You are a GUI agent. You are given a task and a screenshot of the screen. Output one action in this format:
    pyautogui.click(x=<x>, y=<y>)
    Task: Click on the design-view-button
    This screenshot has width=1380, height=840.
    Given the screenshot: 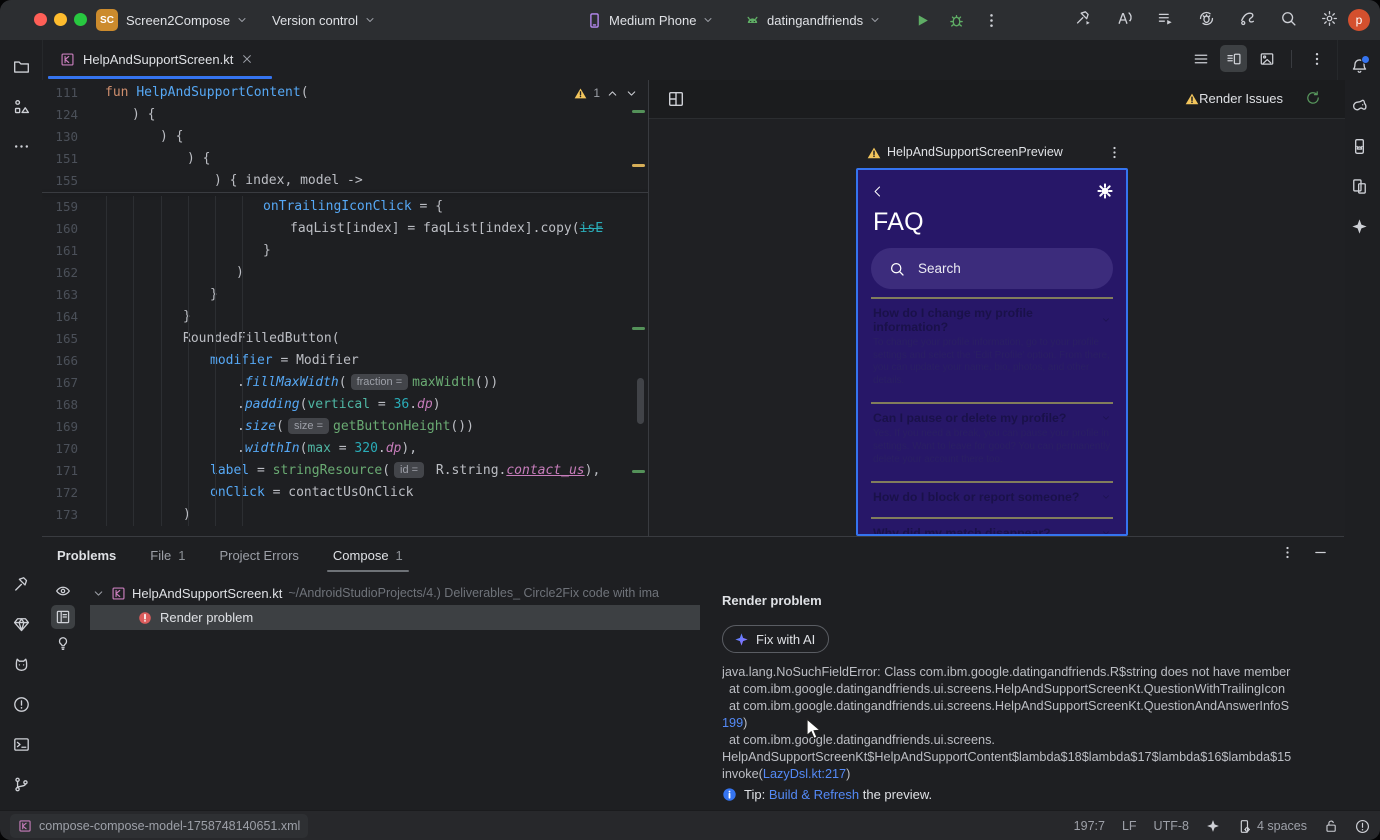 What is the action you would take?
    pyautogui.click(x=1266, y=58)
    